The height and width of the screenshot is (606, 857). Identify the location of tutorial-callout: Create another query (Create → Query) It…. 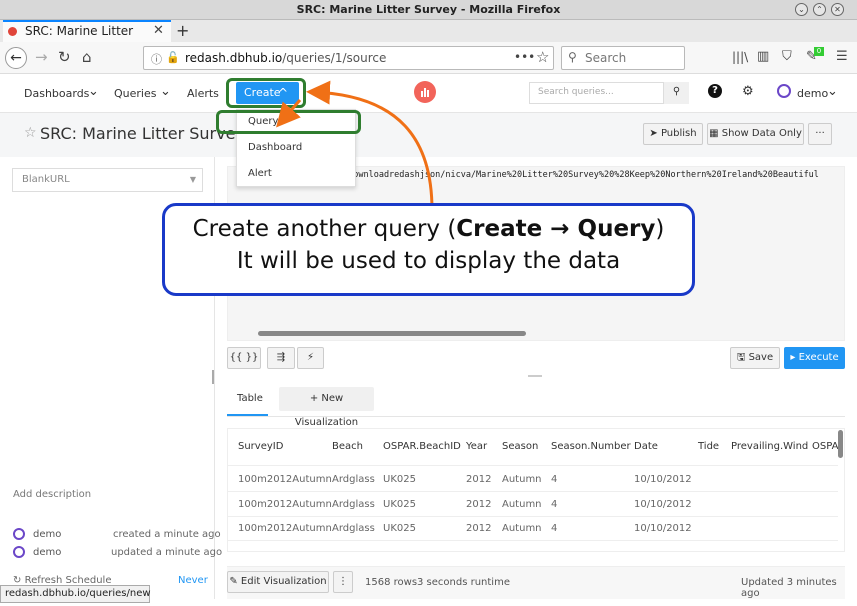
(428, 249).